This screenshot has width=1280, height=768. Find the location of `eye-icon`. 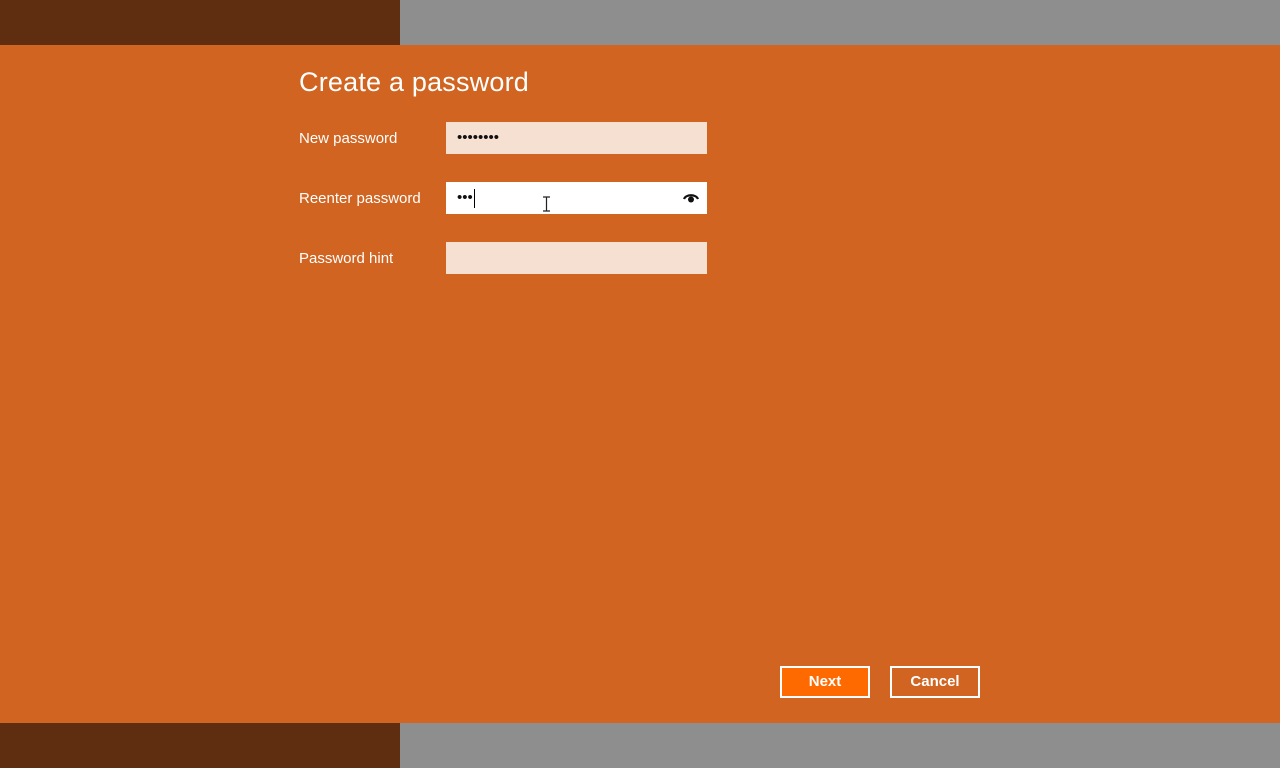

eye-icon is located at coordinates (691, 198).